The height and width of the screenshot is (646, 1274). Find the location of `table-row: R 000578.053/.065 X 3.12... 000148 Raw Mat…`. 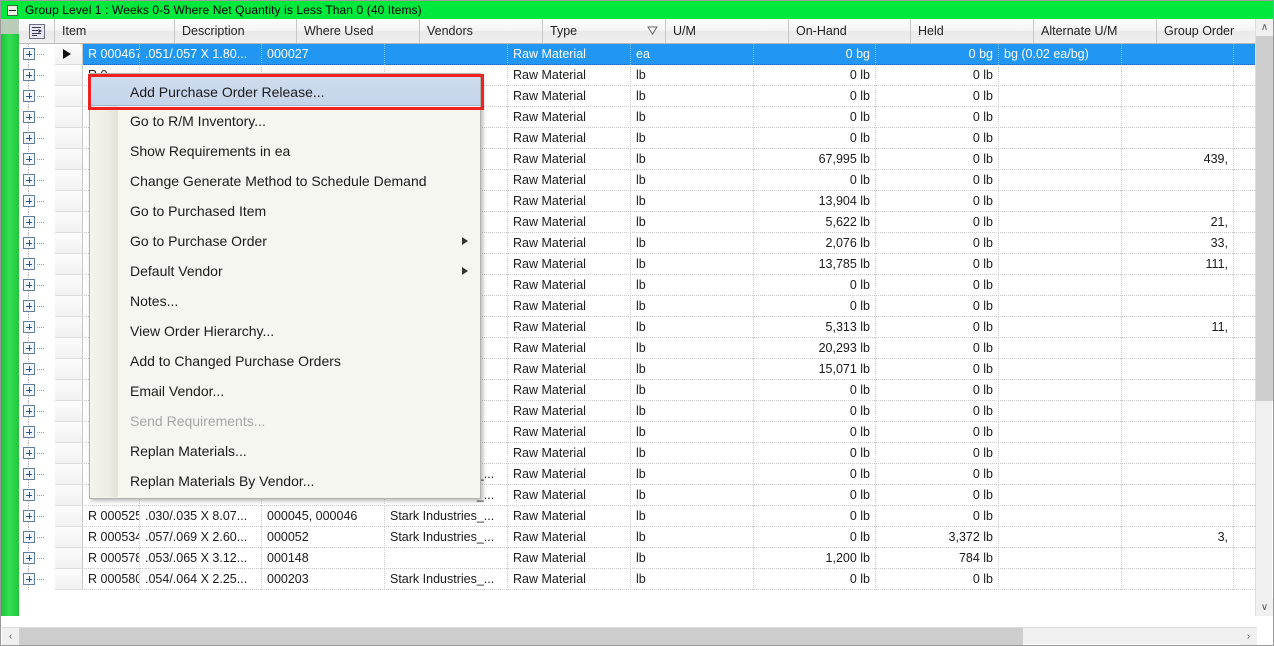

table-row: R 000578.053/.065 X 3.12... 000148 Raw Mat… is located at coordinates (638, 558).